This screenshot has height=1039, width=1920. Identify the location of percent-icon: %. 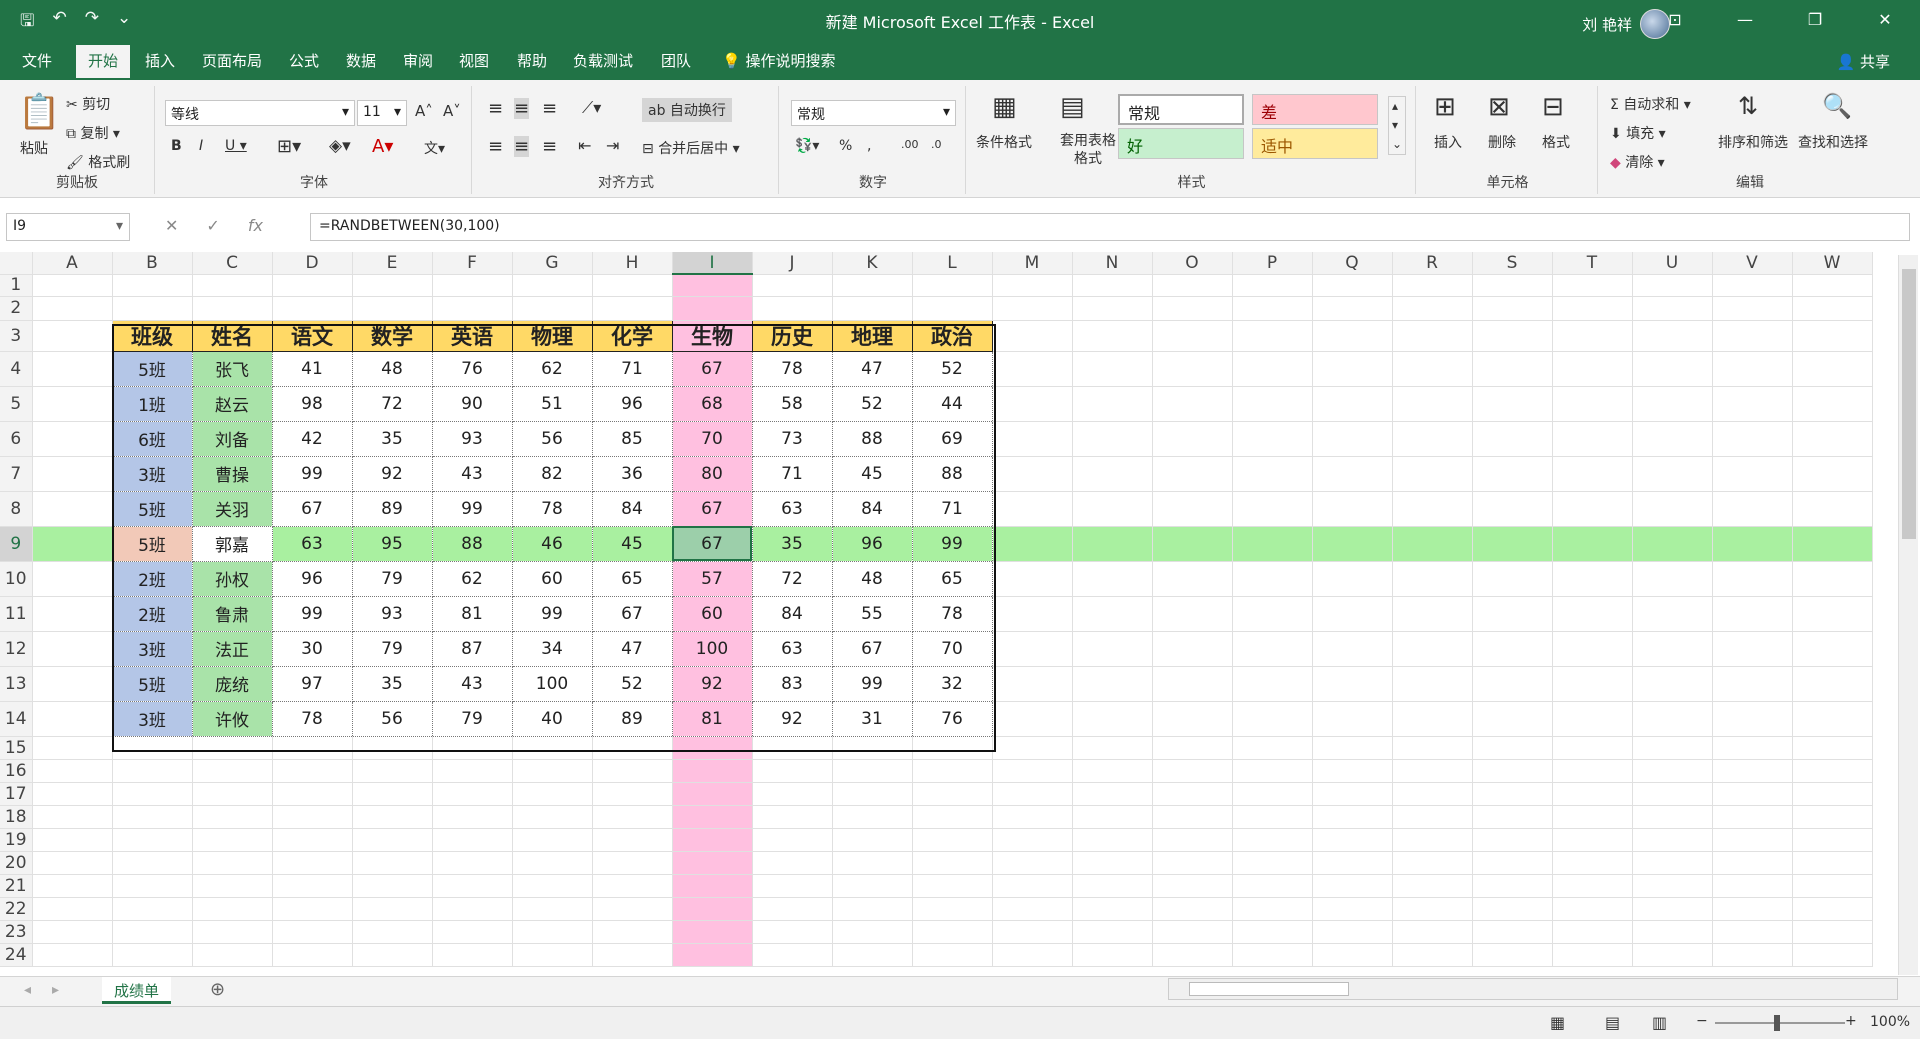
(845, 146).